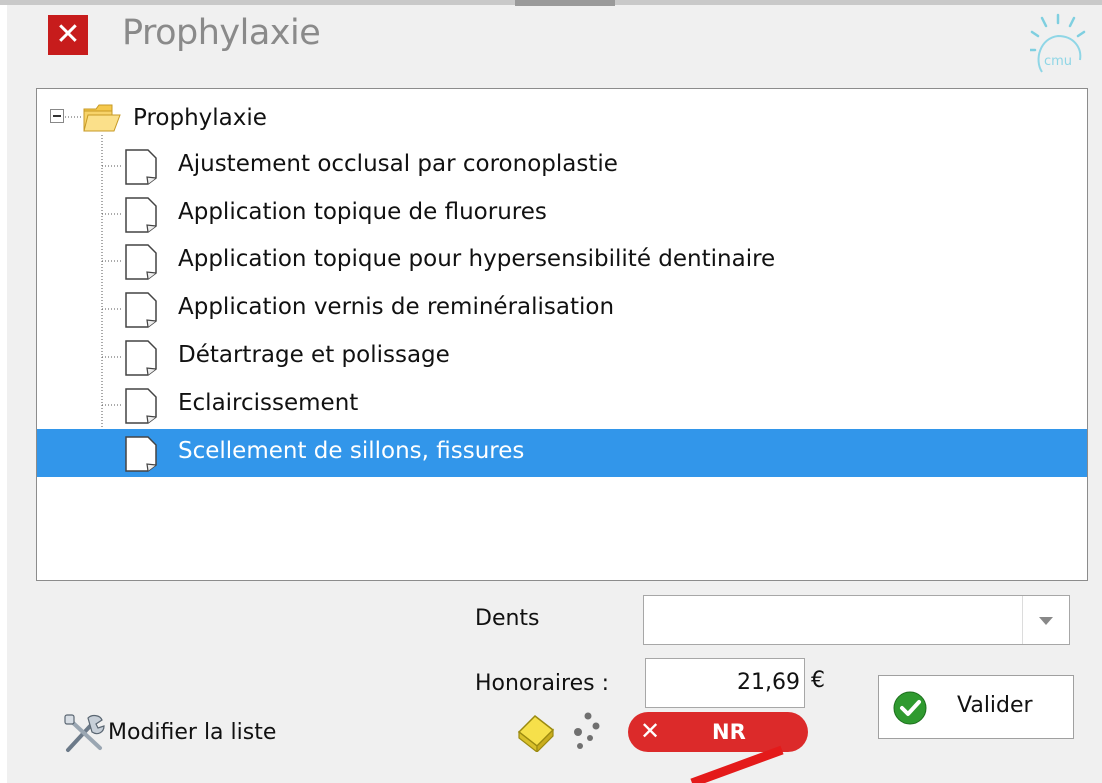 Image resolution: width=1102 pixels, height=783 pixels. Describe the element at coordinates (192, 732) in the screenshot. I see `modifier-liste-link: Modifier la liste` at that location.